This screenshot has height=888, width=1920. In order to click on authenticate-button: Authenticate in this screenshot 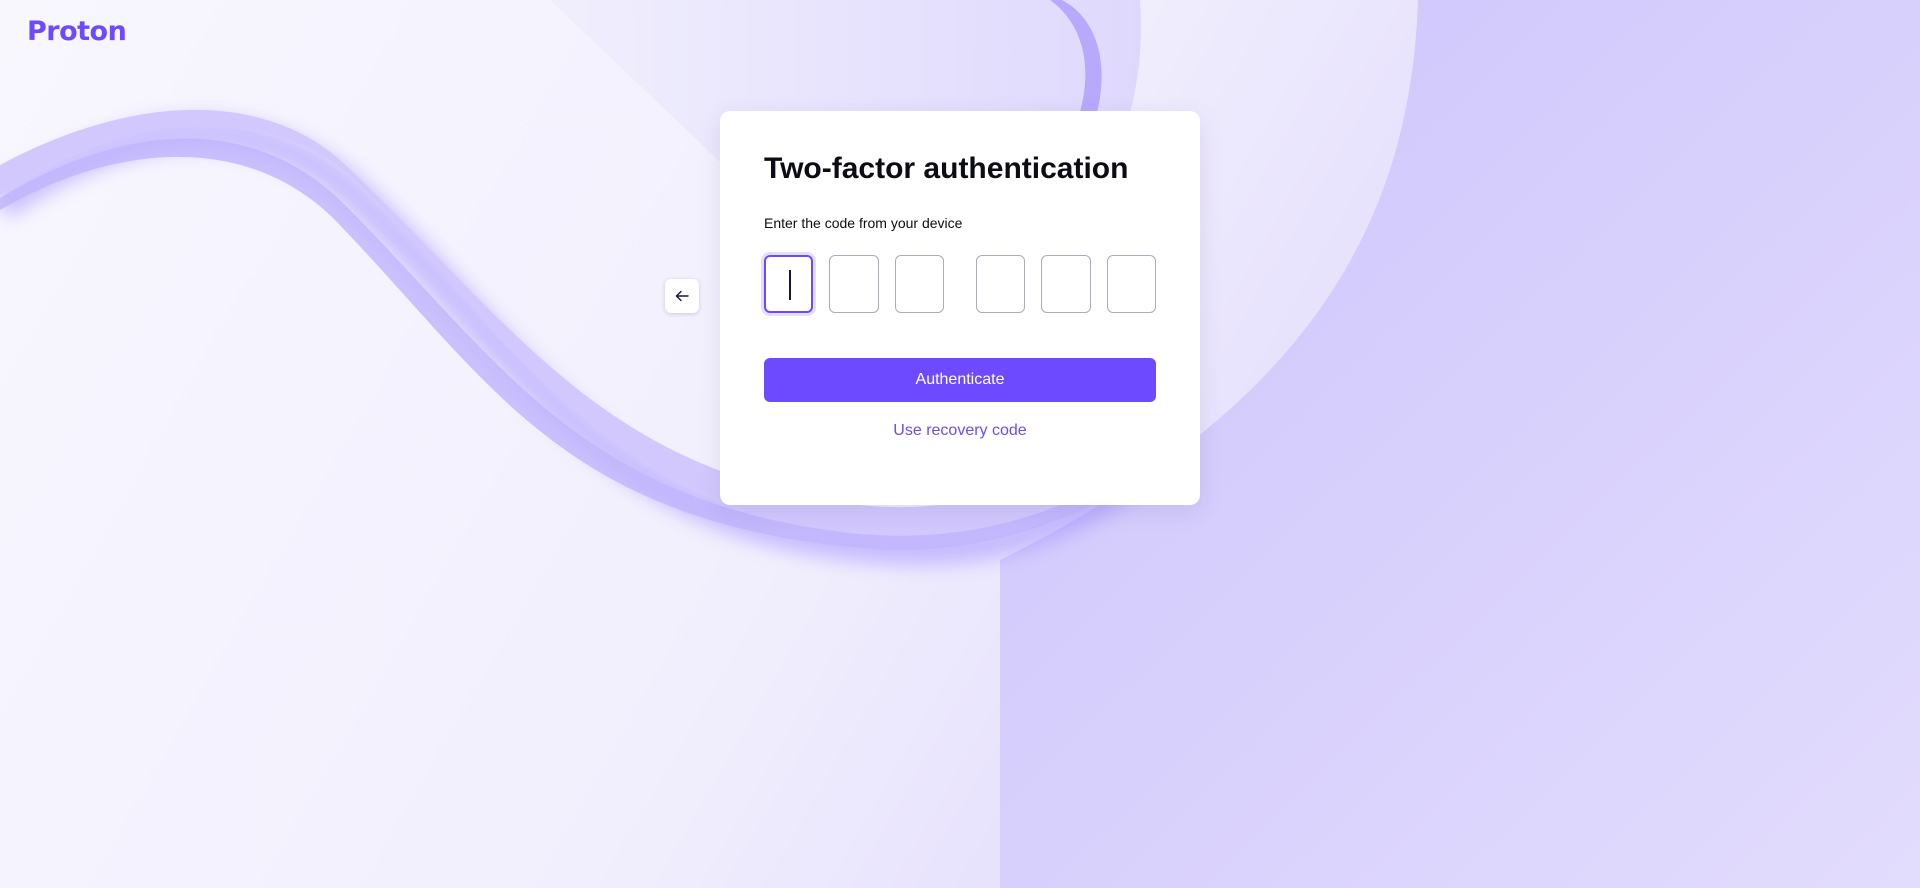, I will do `click(960, 380)`.